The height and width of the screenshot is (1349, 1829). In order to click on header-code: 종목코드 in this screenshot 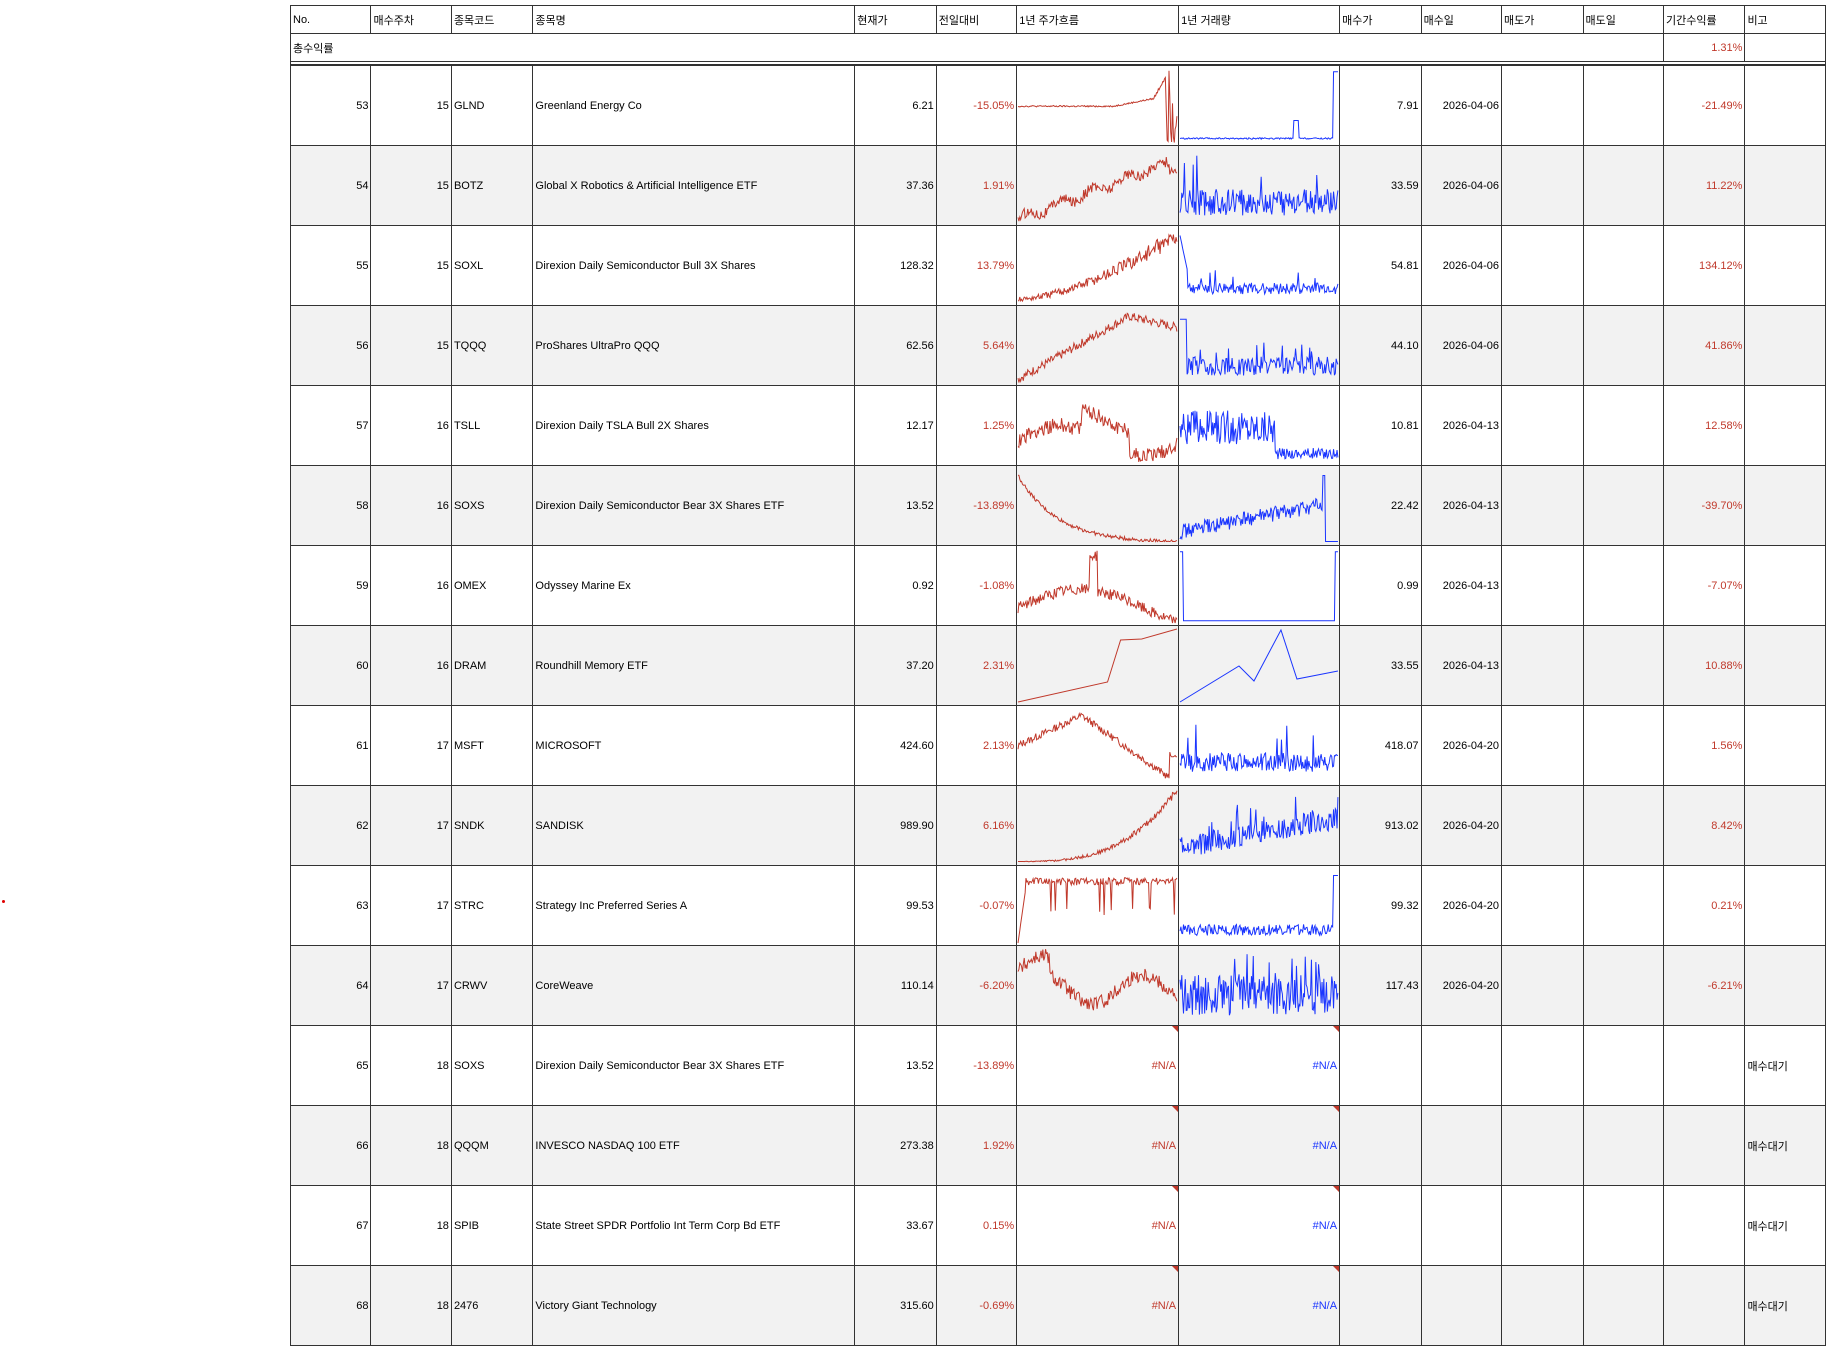, I will do `click(492, 19)`.